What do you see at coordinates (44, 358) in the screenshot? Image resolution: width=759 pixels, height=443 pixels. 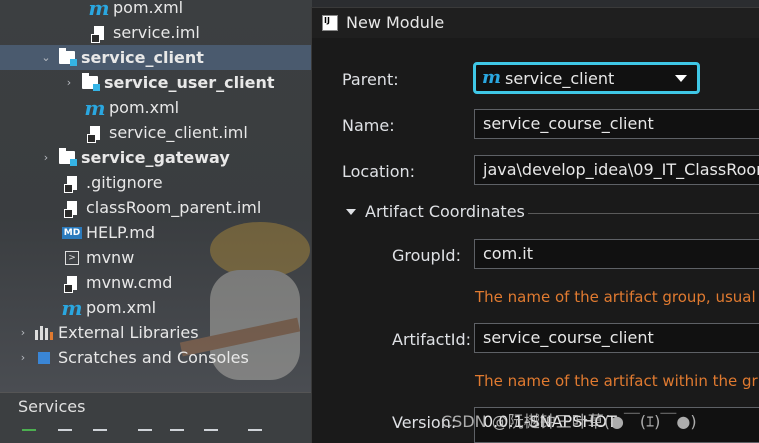 I see `scratches-icon` at bounding box center [44, 358].